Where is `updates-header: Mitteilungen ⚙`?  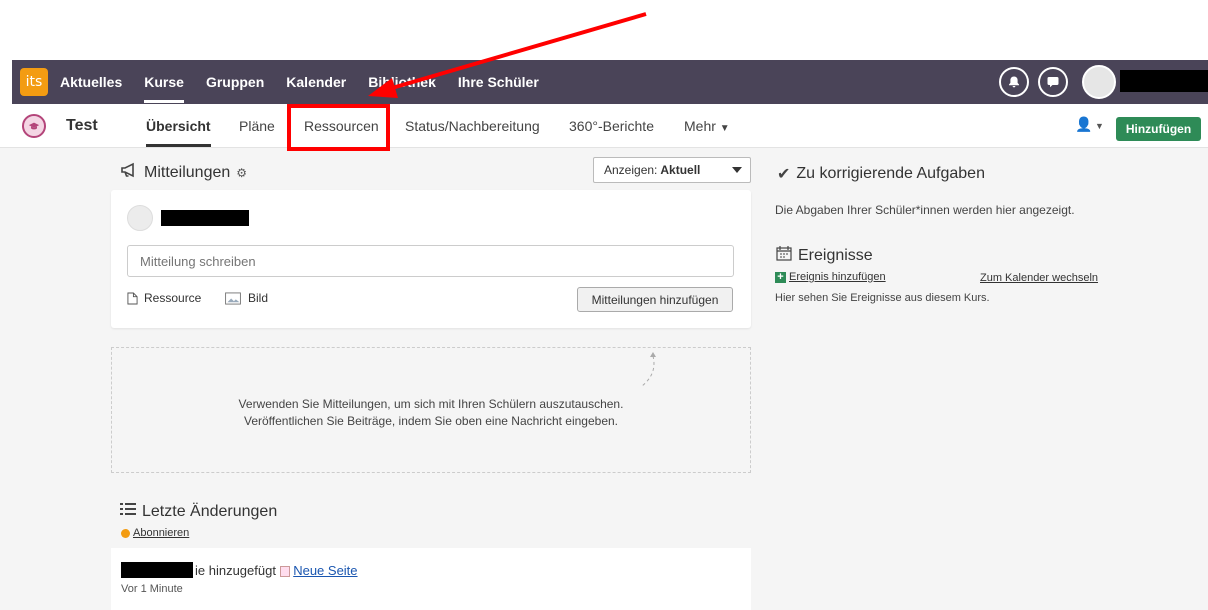
updates-header: Mitteilungen ⚙ is located at coordinates (183, 172).